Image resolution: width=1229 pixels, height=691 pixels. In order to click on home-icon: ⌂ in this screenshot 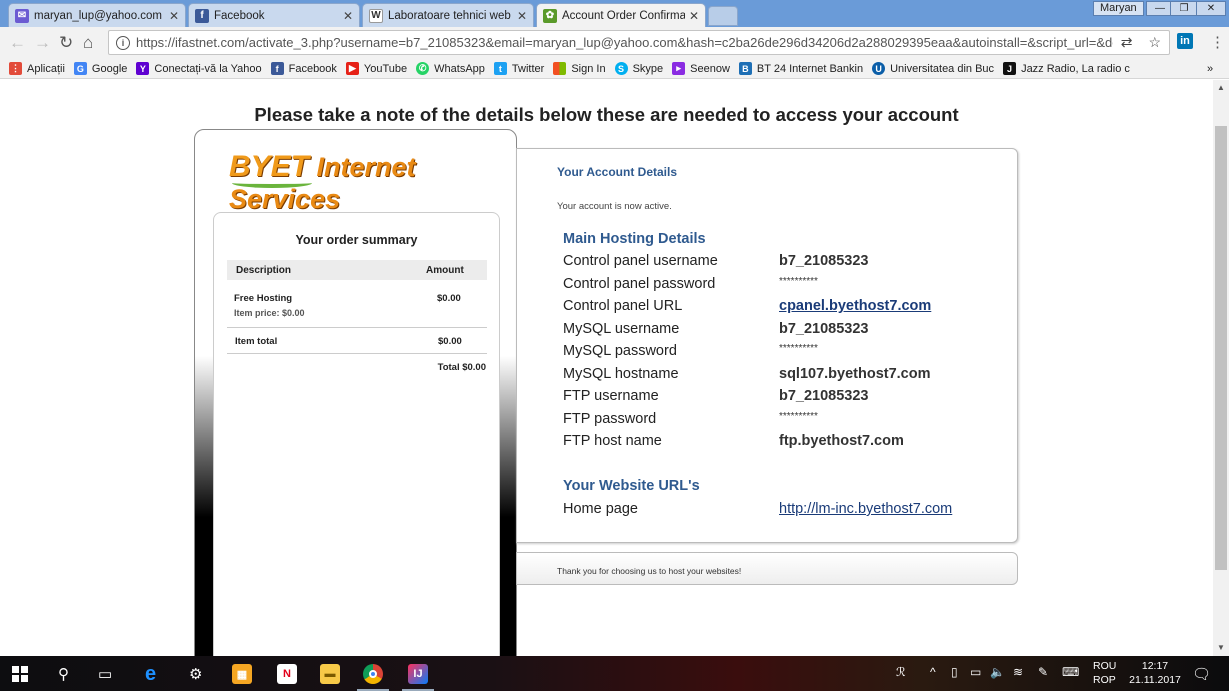, I will do `click(88, 42)`.